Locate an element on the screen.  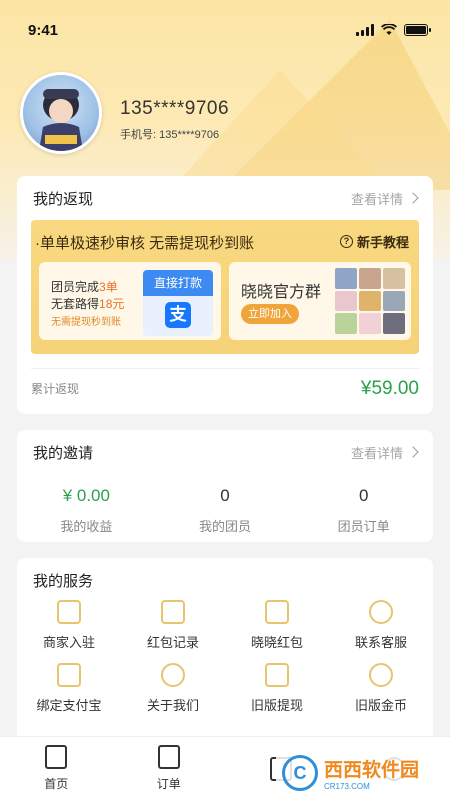
service-label: 红包记录 is located at coordinates (172, 642).